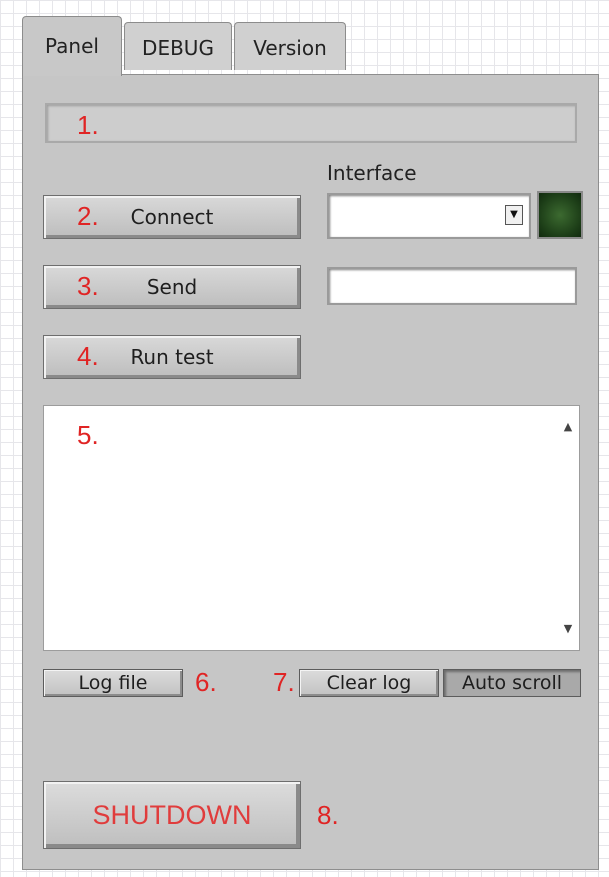 Image resolution: width=609 pixels, height=877 pixels. What do you see at coordinates (452, 286) in the screenshot?
I see `send-input` at bounding box center [452, 286].